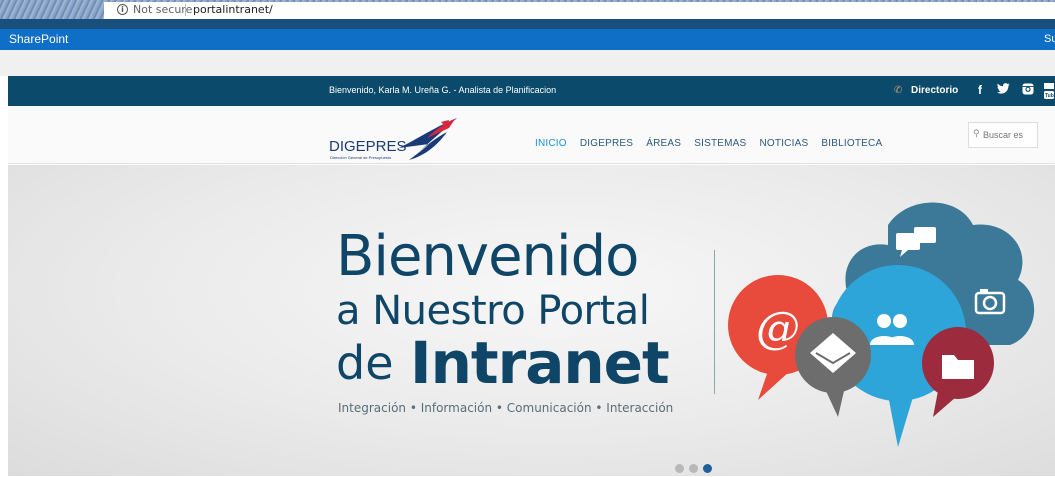 This screenshot has width=1055, height=477. I want to click on nav-item-sistemas: SISTEMAS, so click(720, 143).